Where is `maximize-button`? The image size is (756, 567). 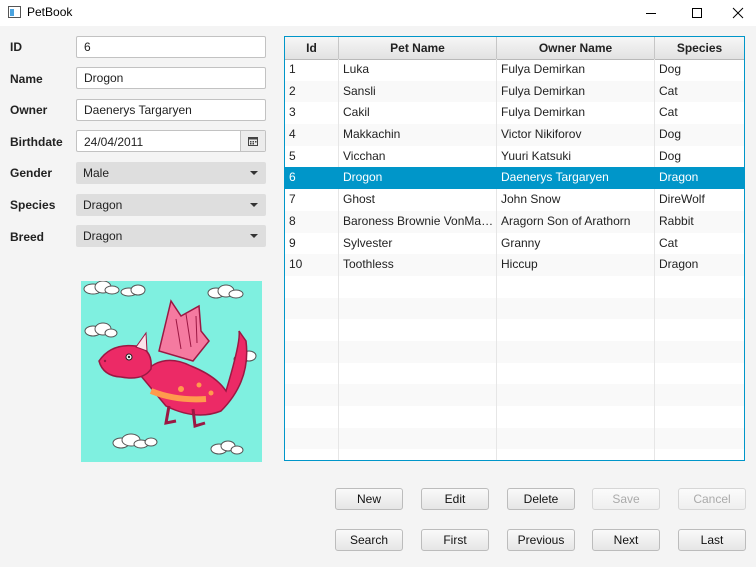 maximize-button is located at coordinates (697, 13).